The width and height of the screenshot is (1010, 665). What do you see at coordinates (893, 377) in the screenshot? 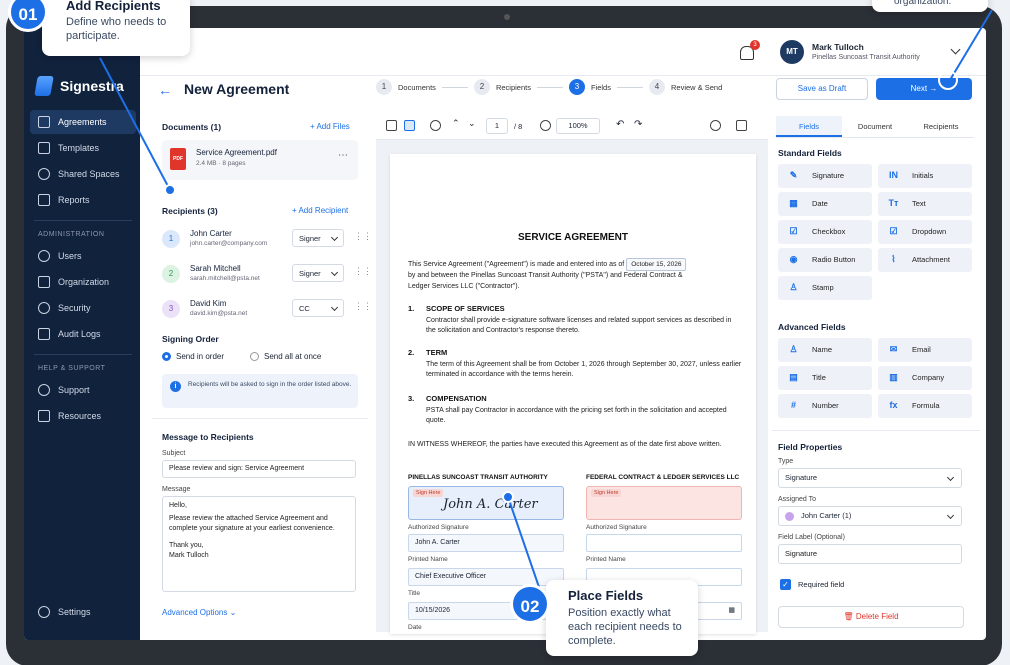
I see `building-icon: ▥` at bounding box center [893, 377].